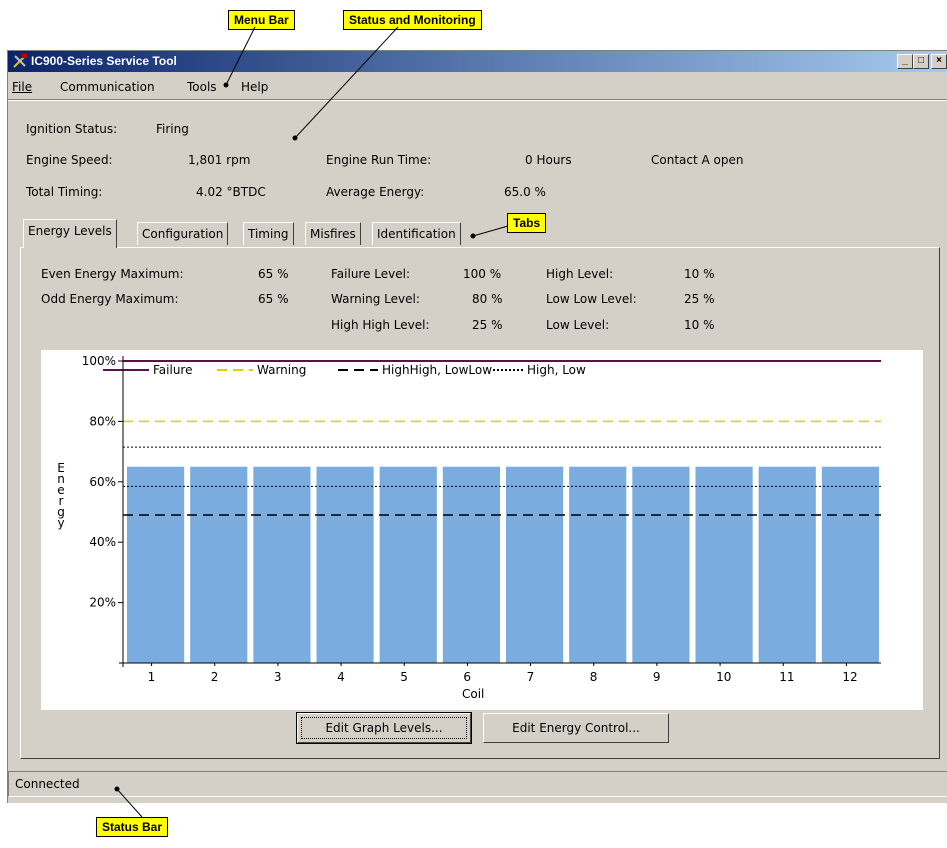  Describe the element at coordinates (477, 100) in the screenshot. I see `menu-separator` at that location.